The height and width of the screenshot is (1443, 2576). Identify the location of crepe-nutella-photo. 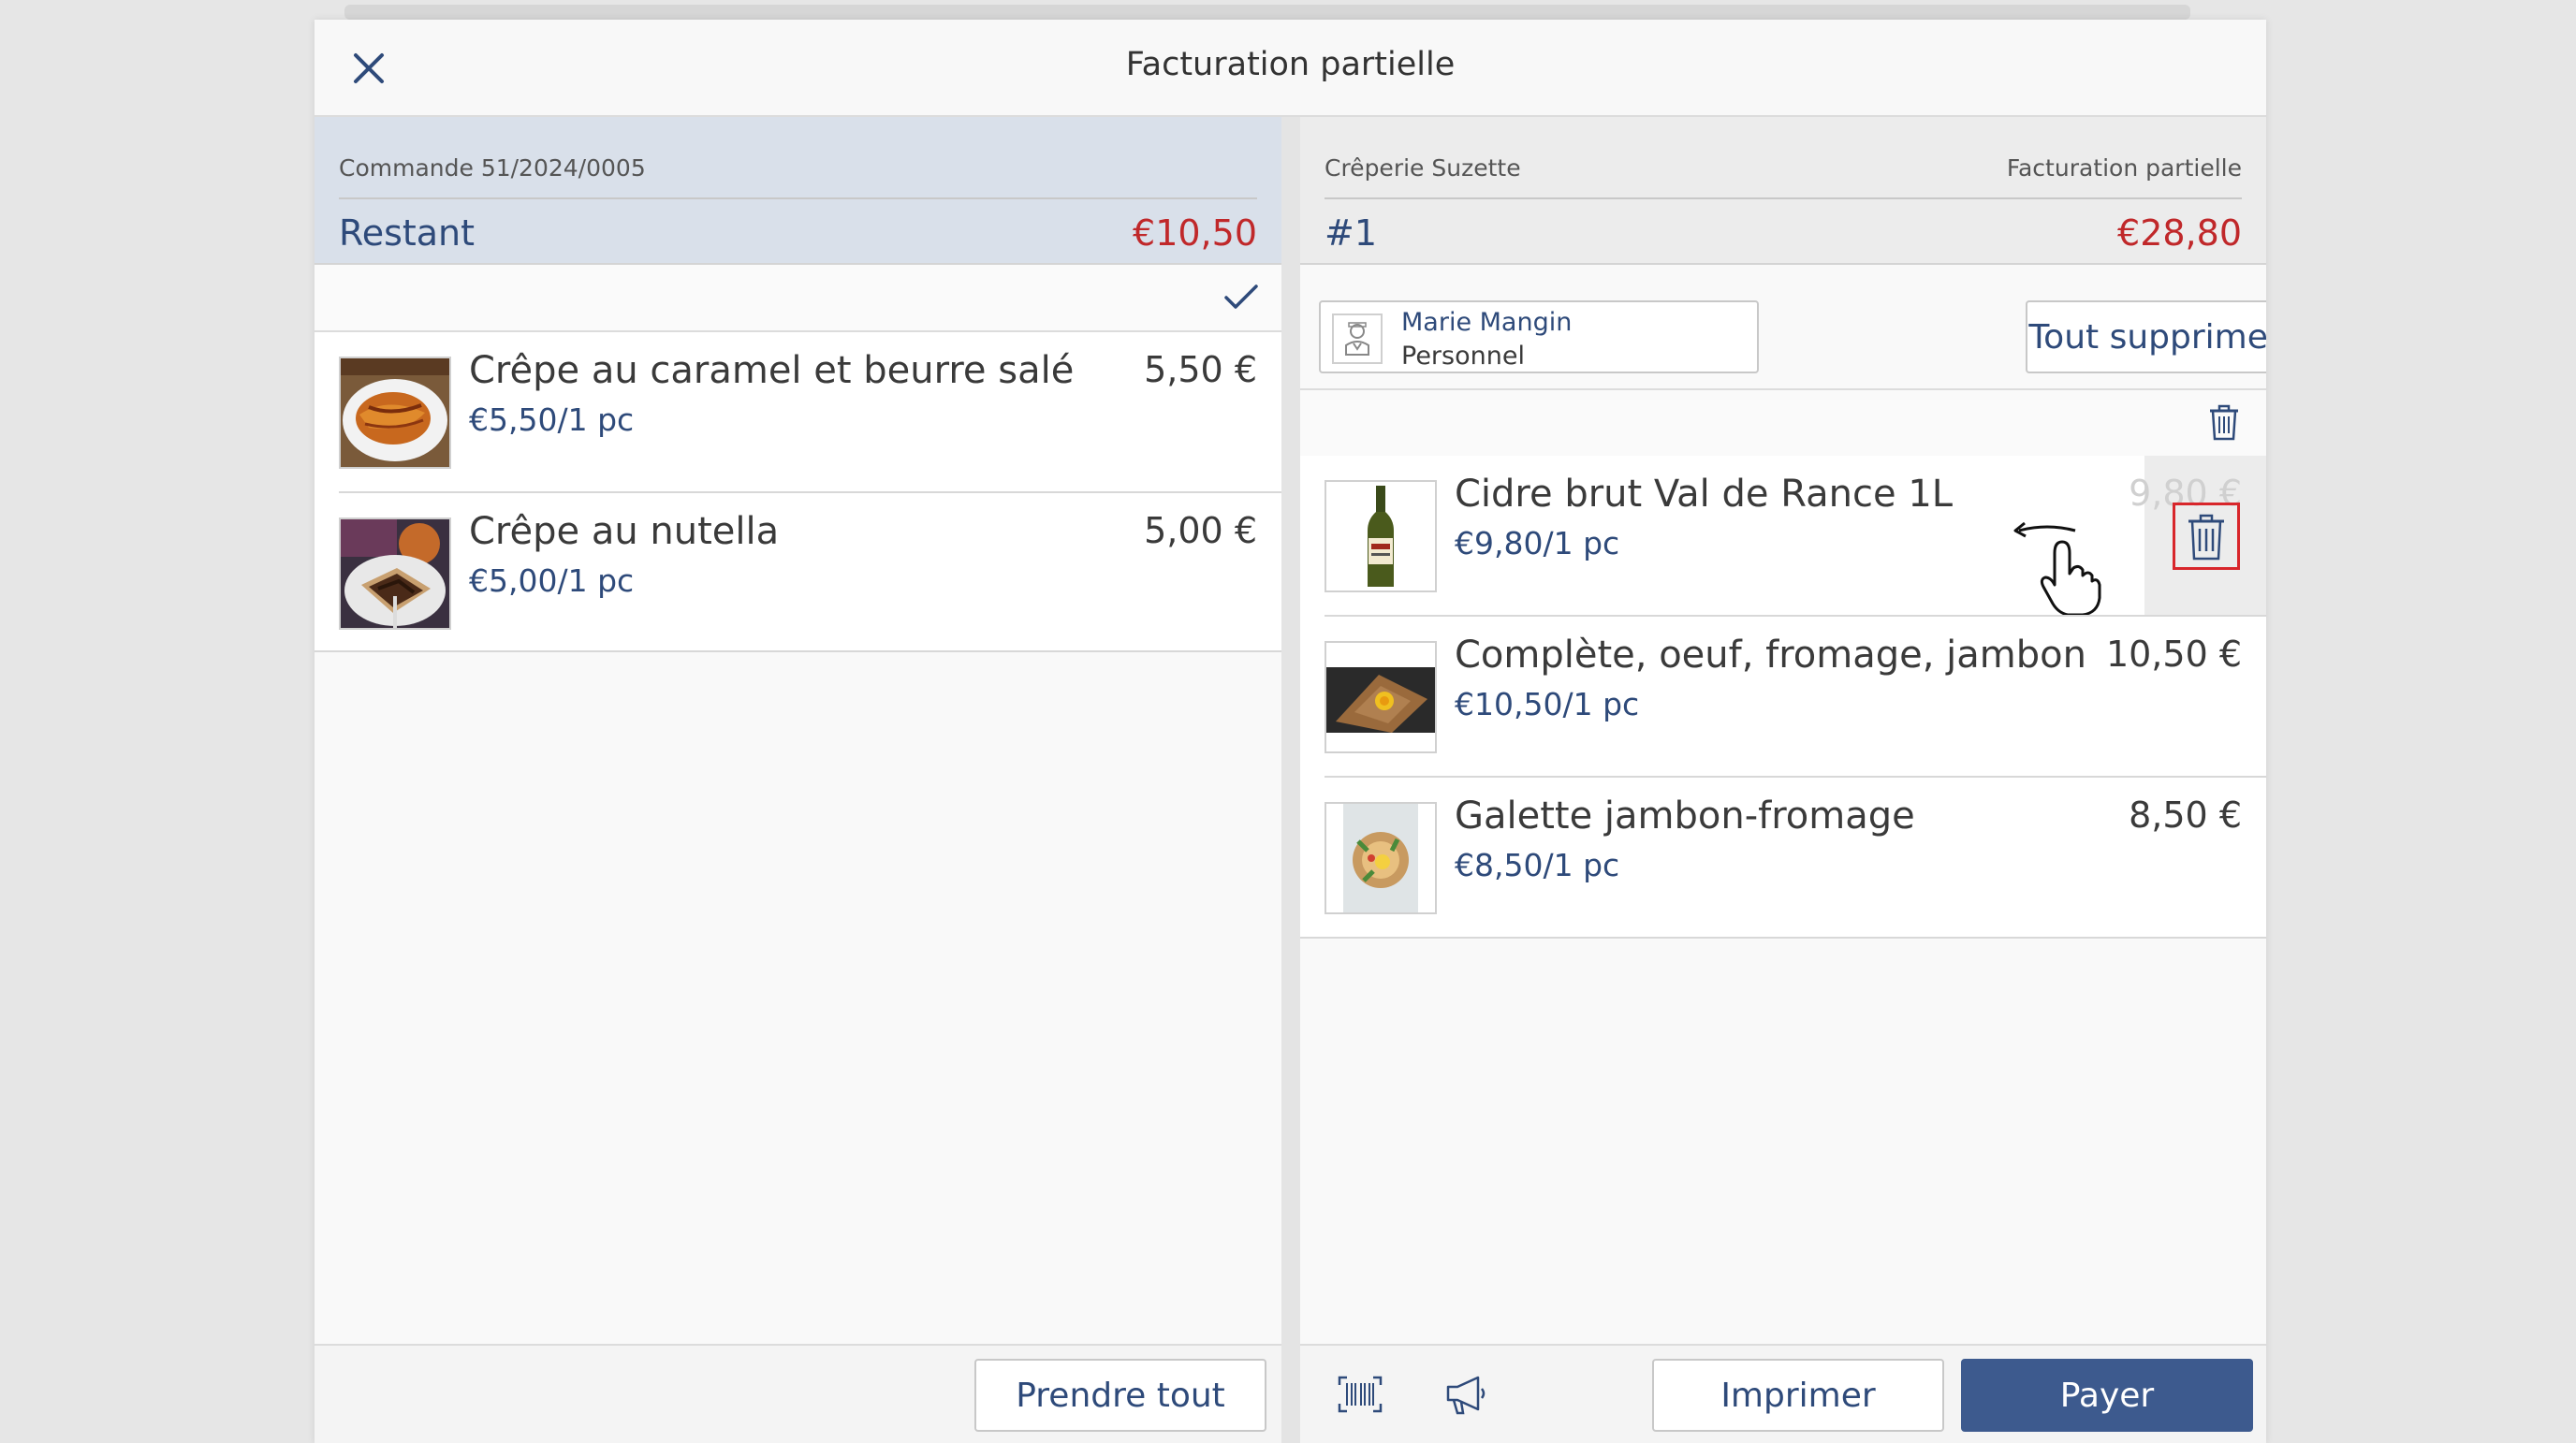
(395, 573).